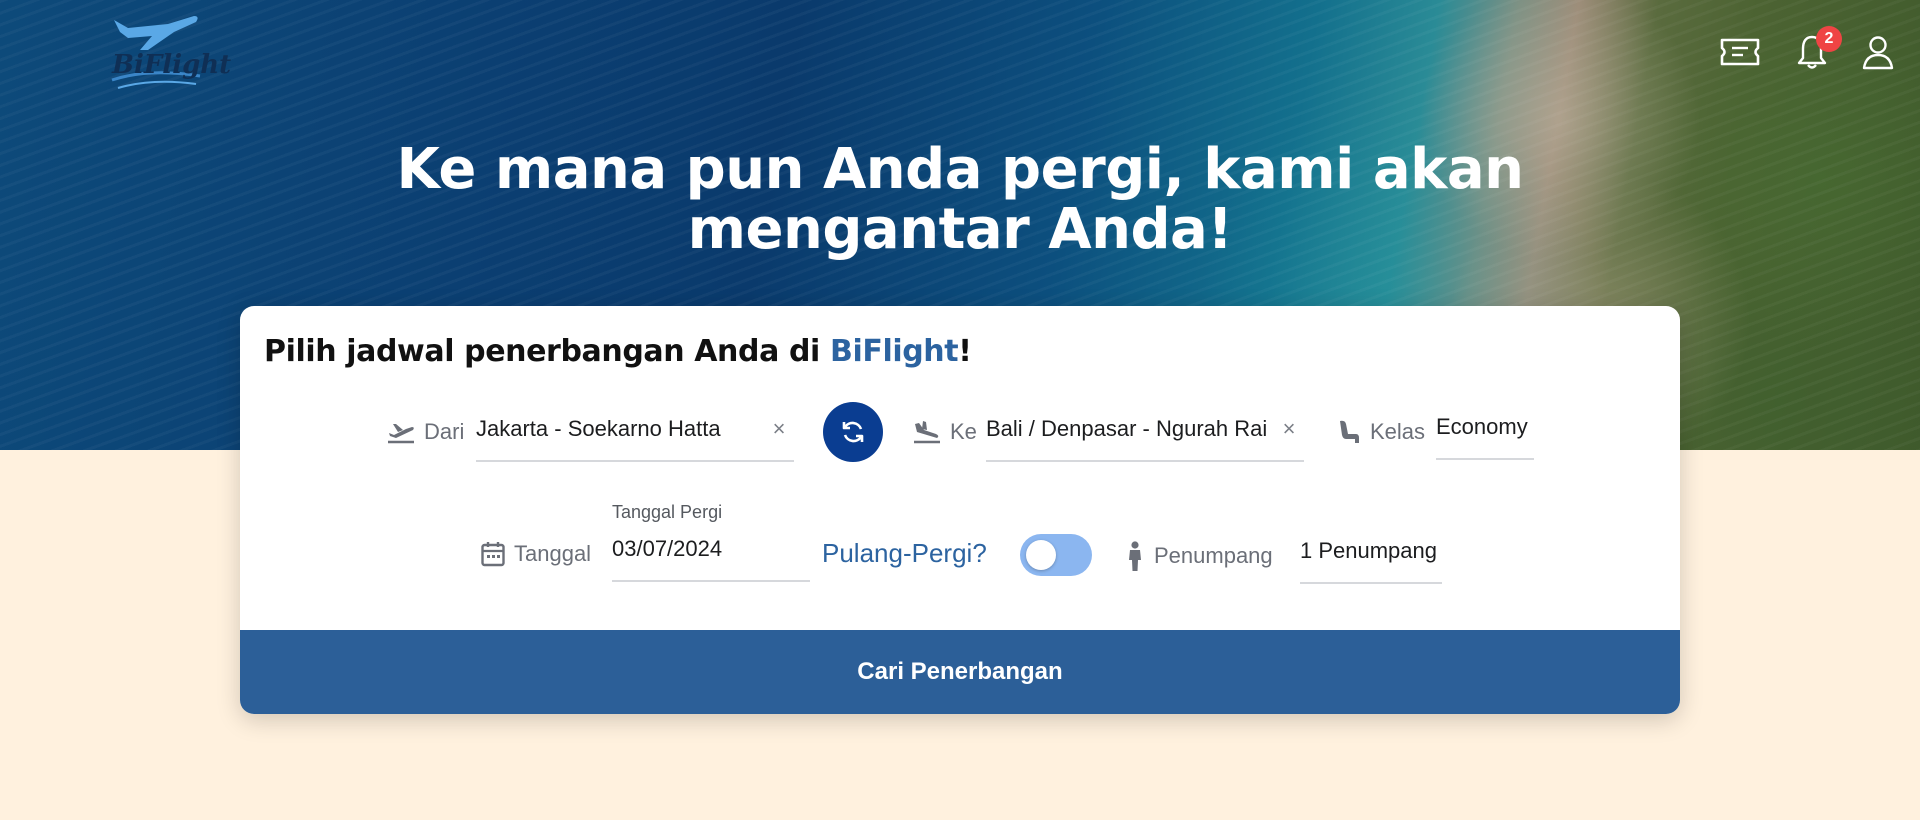 The width and height of the screenshot is (1920, 820). Describe the element at coordinates (1289, 429) in the screenshot. I see `clear-to-icon: ×` at that location.